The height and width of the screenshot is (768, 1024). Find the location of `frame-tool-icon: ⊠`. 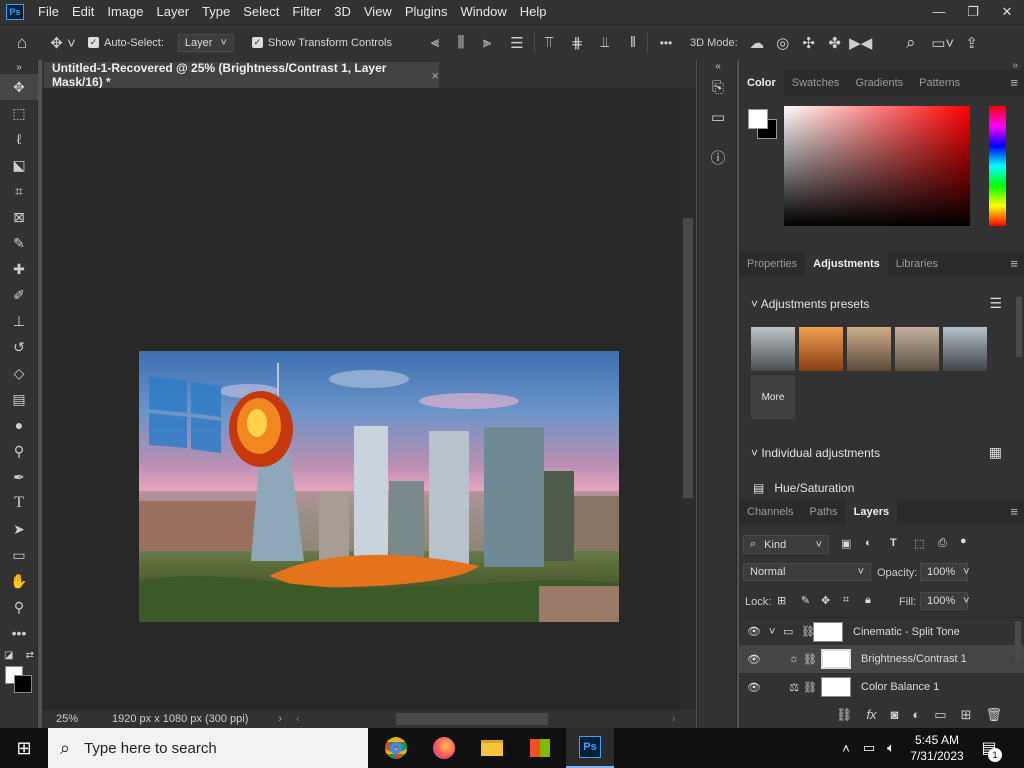

frame-tool-icon: ⊠ is located at coordinates (19, 217).